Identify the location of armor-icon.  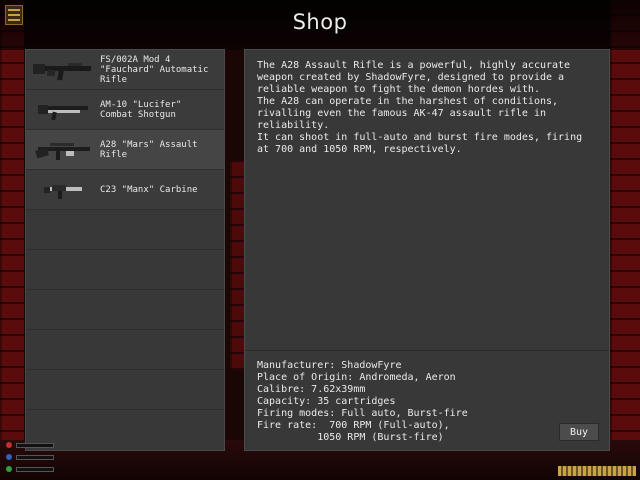
(9, 457).